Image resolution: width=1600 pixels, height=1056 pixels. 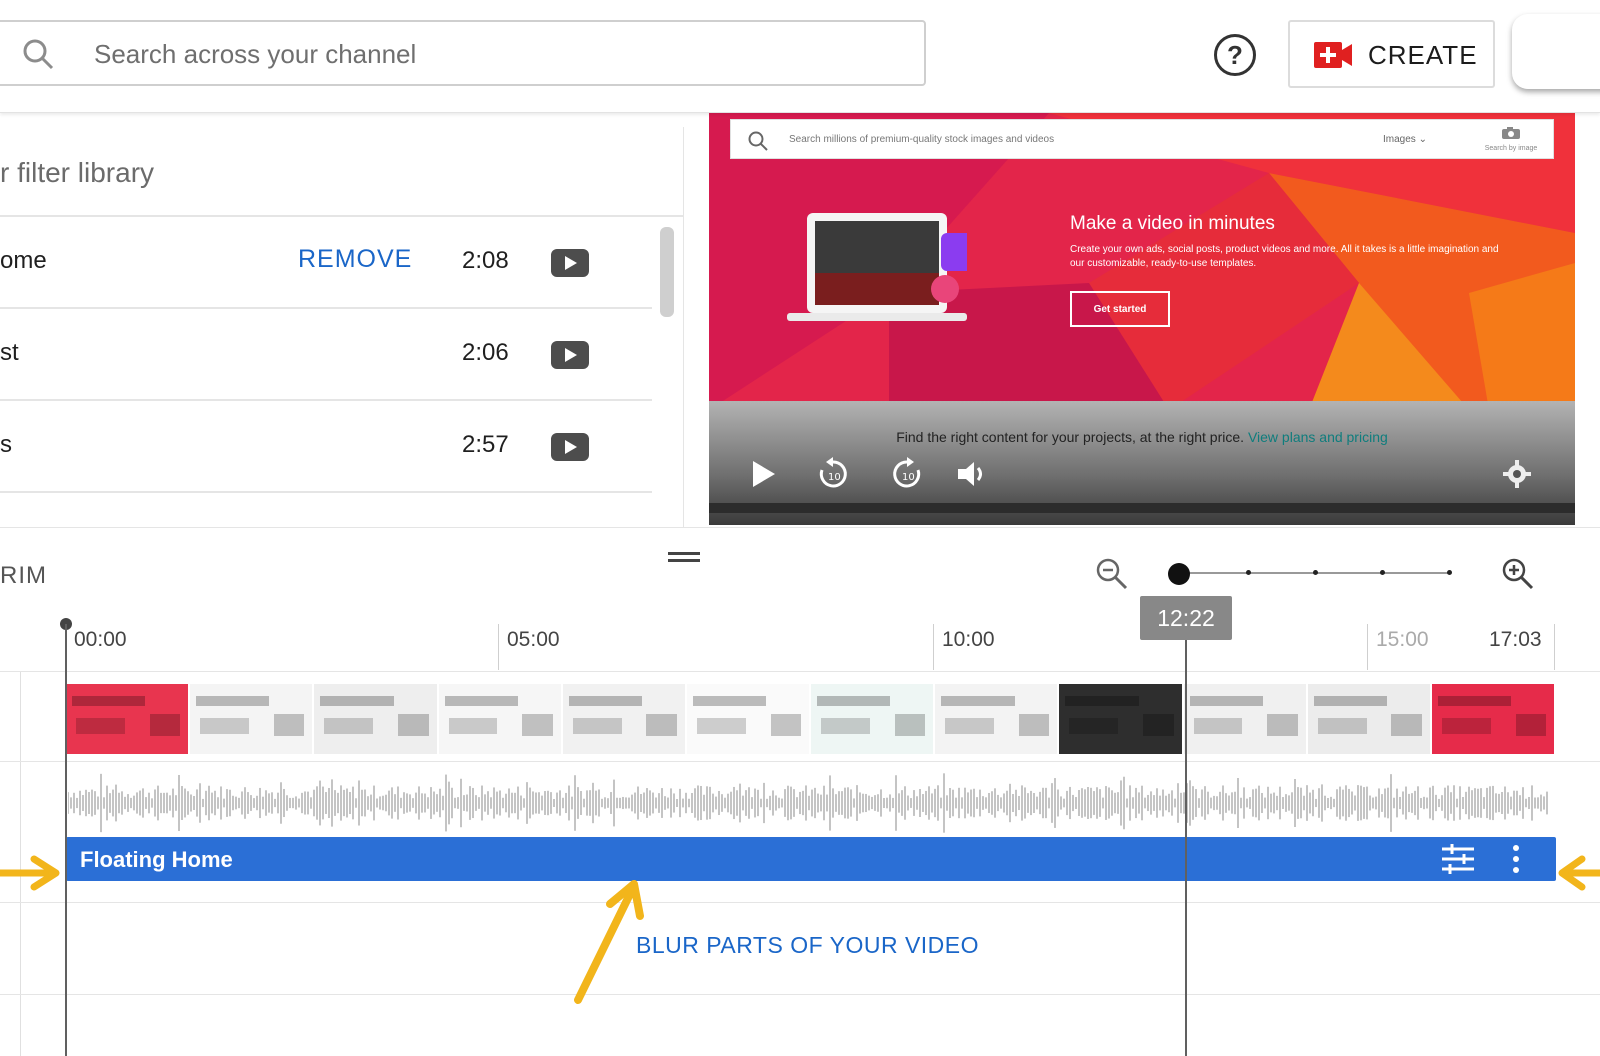 What do you see at coordinates (326, 447) in the screenshot?
I see `library-track-row: s 2:57` at bounding box center [326, 447].